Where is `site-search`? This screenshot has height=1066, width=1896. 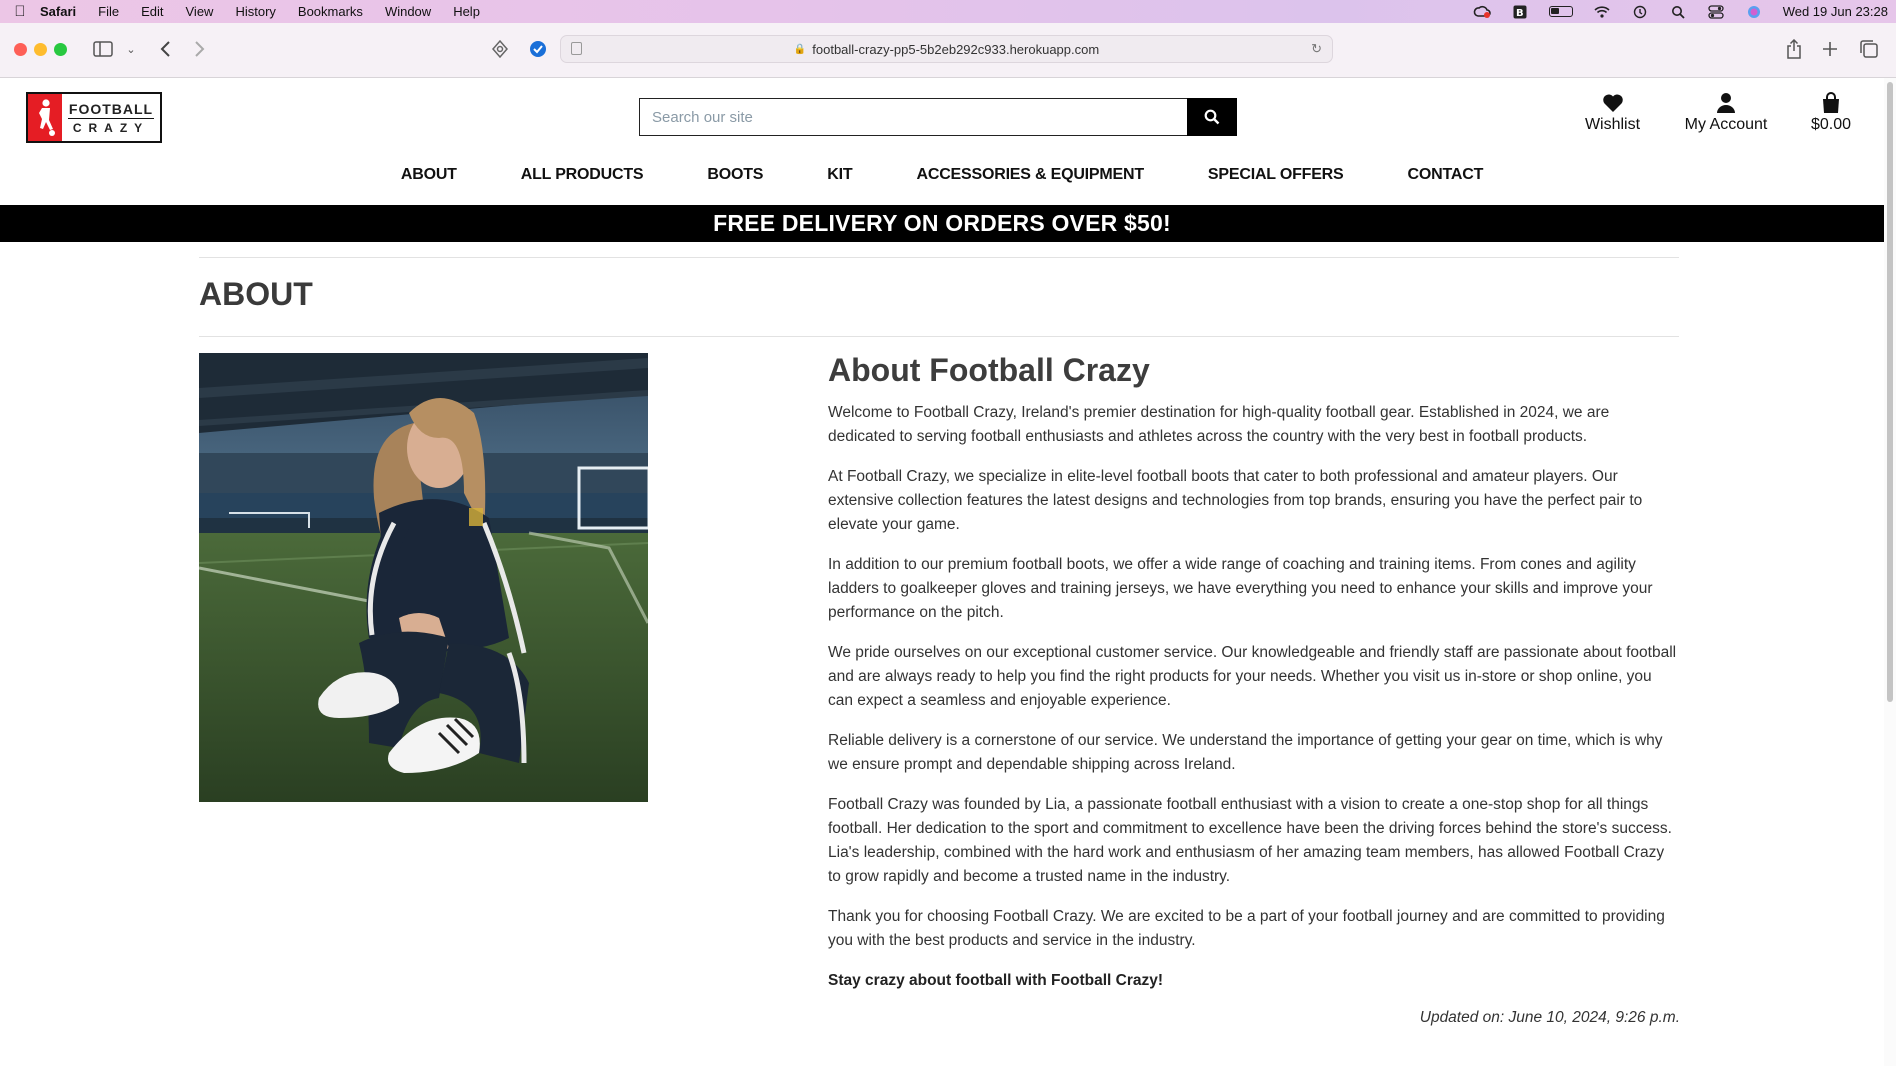
site-search is located at coordinates (938, 117).